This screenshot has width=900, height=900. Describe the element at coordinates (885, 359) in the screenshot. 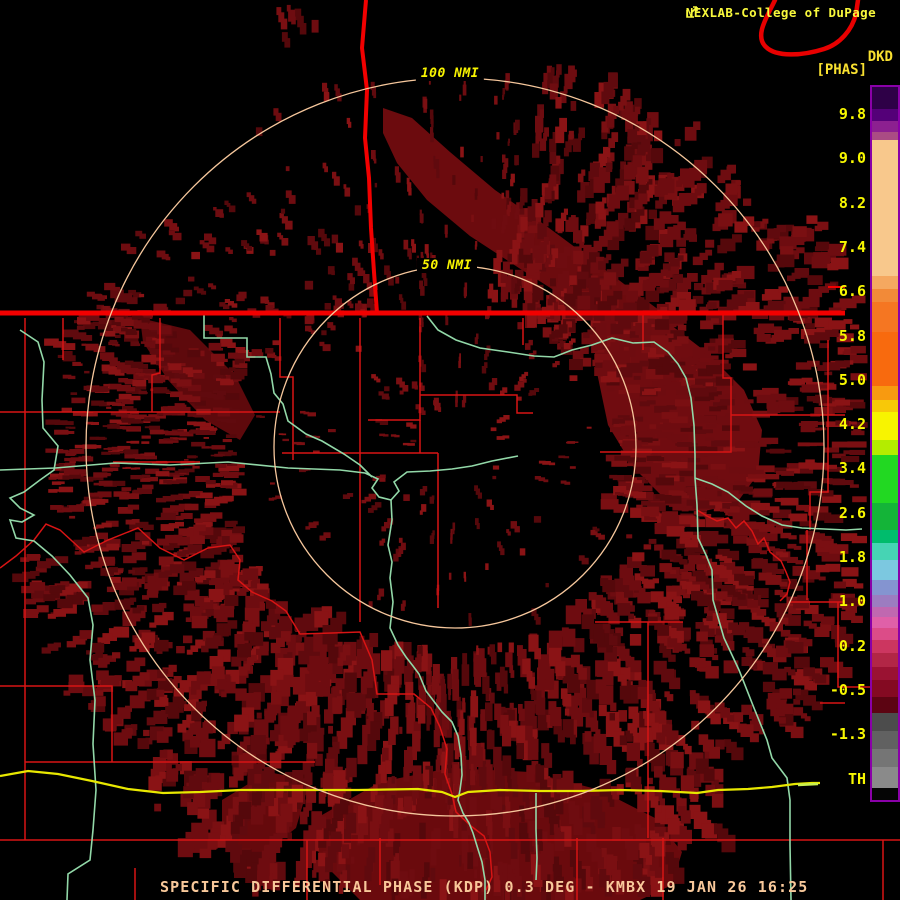

I see `colorbar-segment` at that location.